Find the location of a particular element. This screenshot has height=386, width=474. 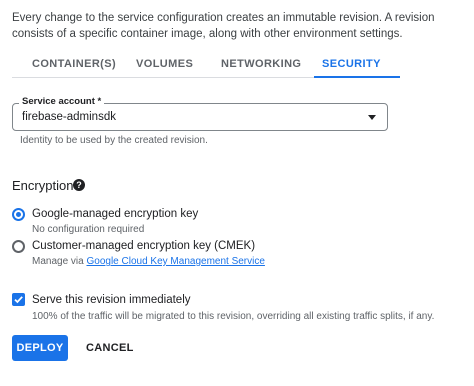

deploy-button: DEPLOY is located at coordinates (40, 348).